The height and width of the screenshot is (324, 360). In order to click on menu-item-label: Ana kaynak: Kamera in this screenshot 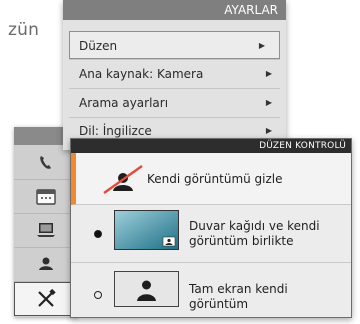, I will do `click(141, 74)`.